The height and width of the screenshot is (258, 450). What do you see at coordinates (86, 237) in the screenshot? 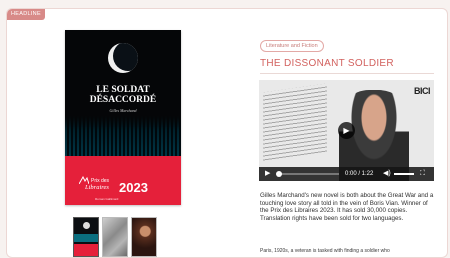
I see `thumbnail-book-cover` at bounding box center [86, 237].